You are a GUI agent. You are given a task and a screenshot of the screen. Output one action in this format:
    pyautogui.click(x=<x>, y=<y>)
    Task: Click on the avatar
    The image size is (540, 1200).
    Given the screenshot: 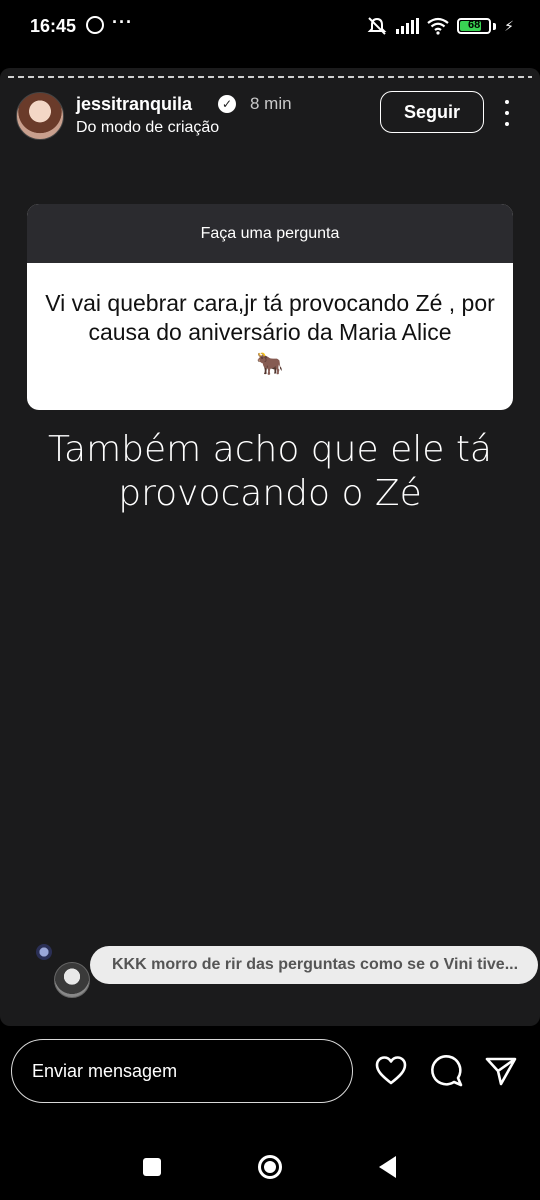 What is the action you would take?
    pyautogui.click(x=40, y=116)
    